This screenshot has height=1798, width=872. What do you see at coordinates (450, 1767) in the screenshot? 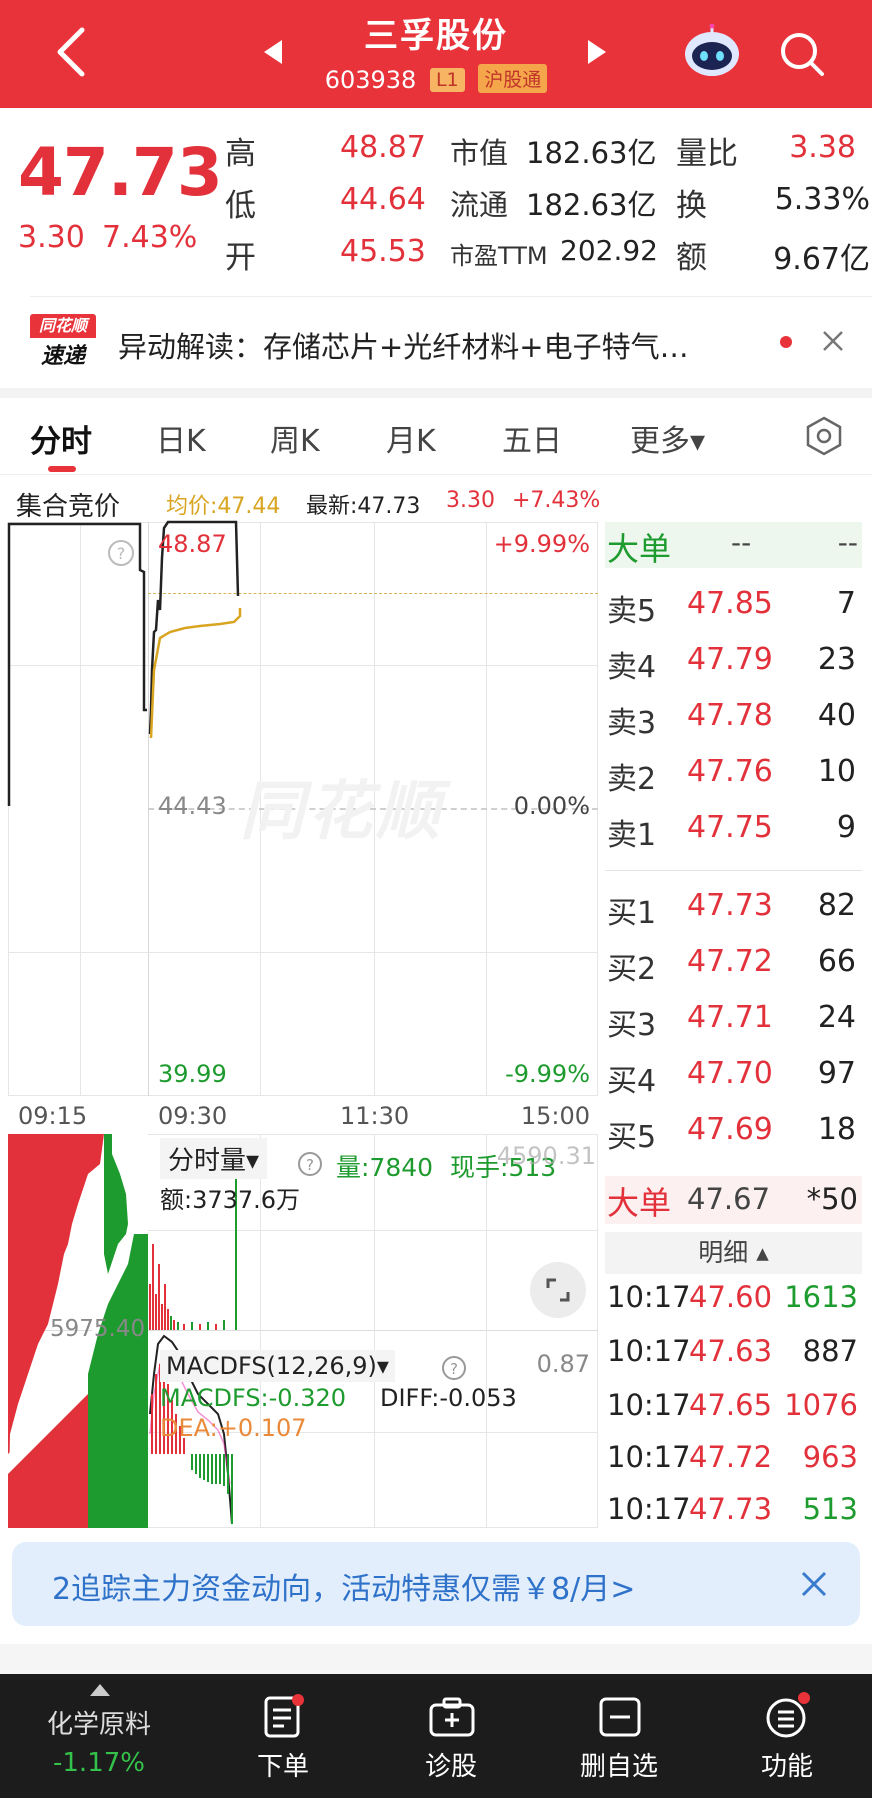
I see `nav-diagnose-label: 诊股` at bounding box center [450, 1767].